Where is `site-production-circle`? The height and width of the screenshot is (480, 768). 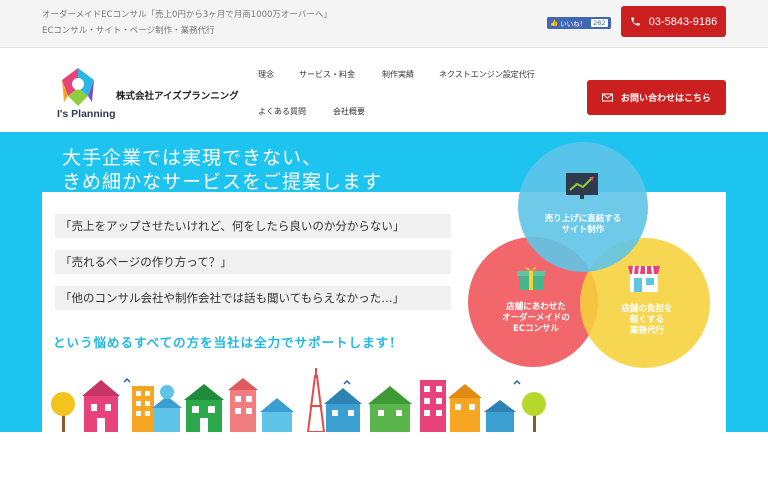
site-production-circle is located at coordinates (583, 207).